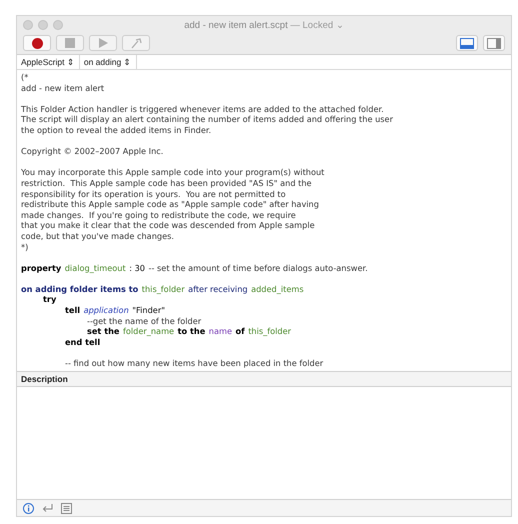  I want to click on code-token: property, so click(41, 268).